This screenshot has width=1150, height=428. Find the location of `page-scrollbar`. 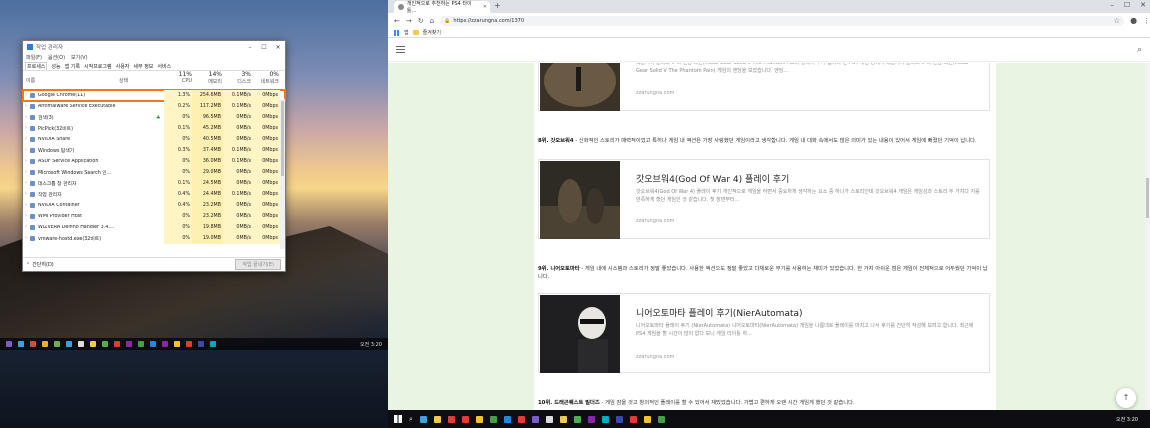

page-scrollbar is located at coordinates (1147, 236).